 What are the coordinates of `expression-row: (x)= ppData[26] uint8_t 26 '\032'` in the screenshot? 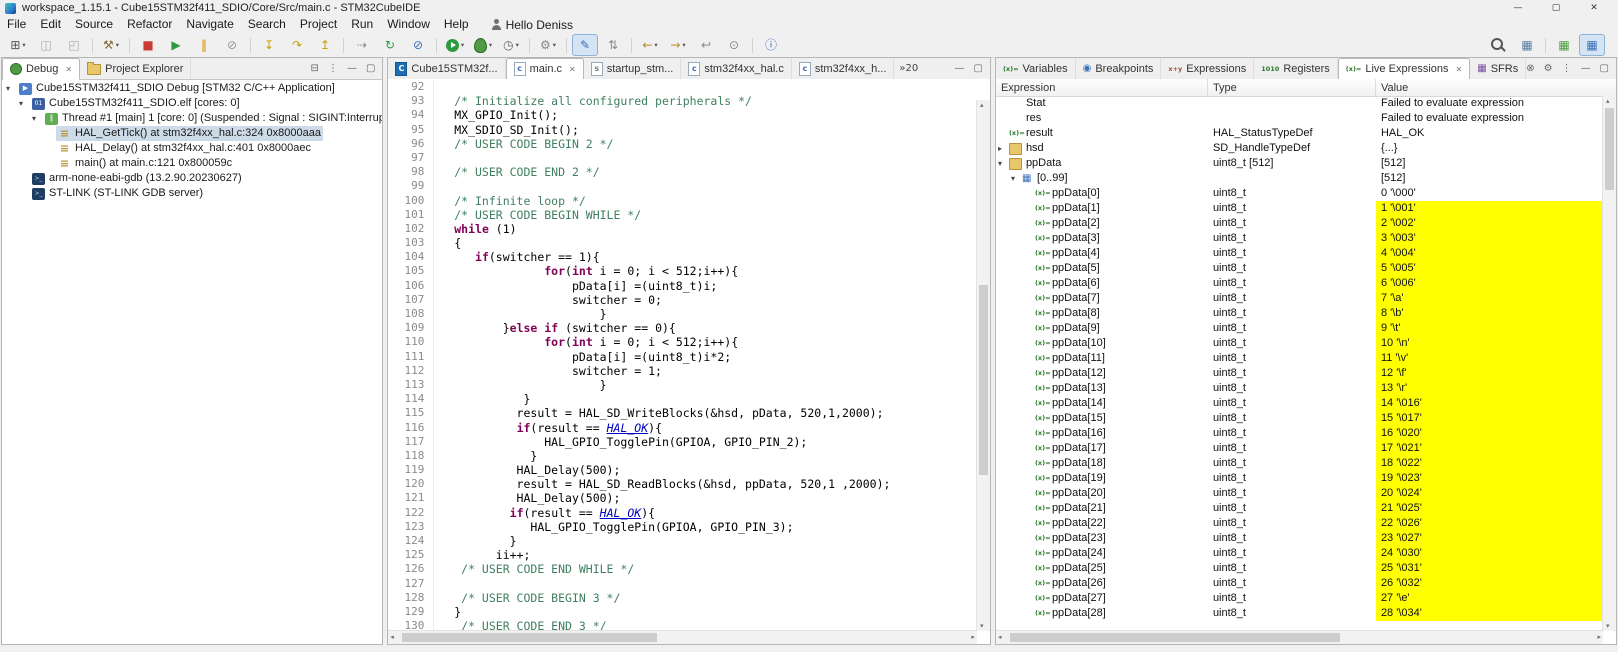 It's located at (1299, 583).